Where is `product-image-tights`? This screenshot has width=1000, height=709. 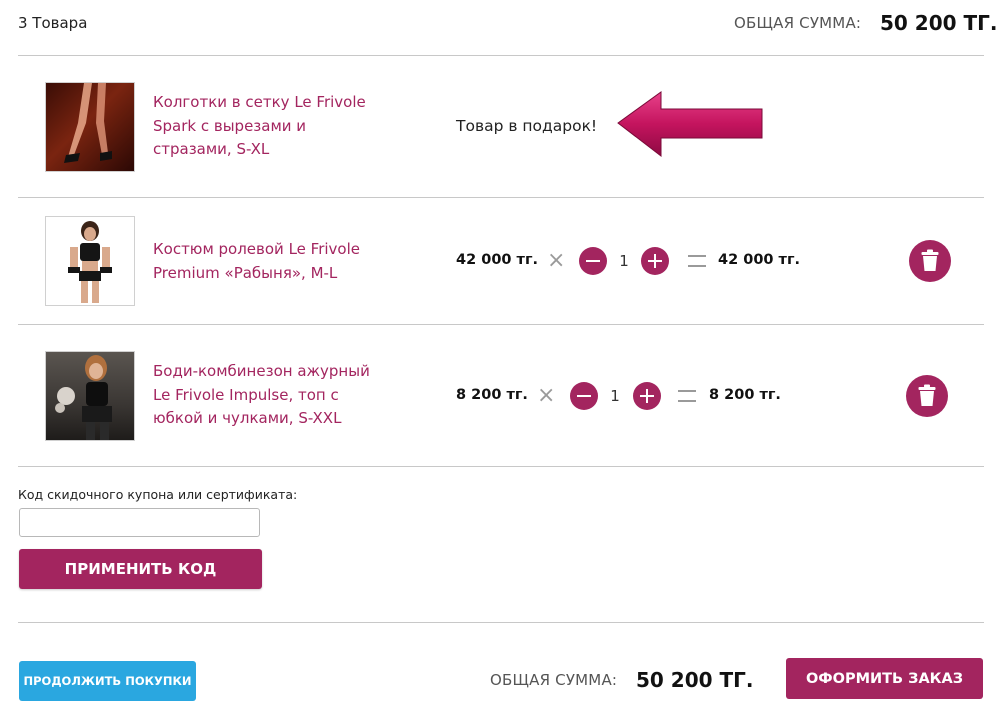
product-image-tights is located at coordinates (90, 127).